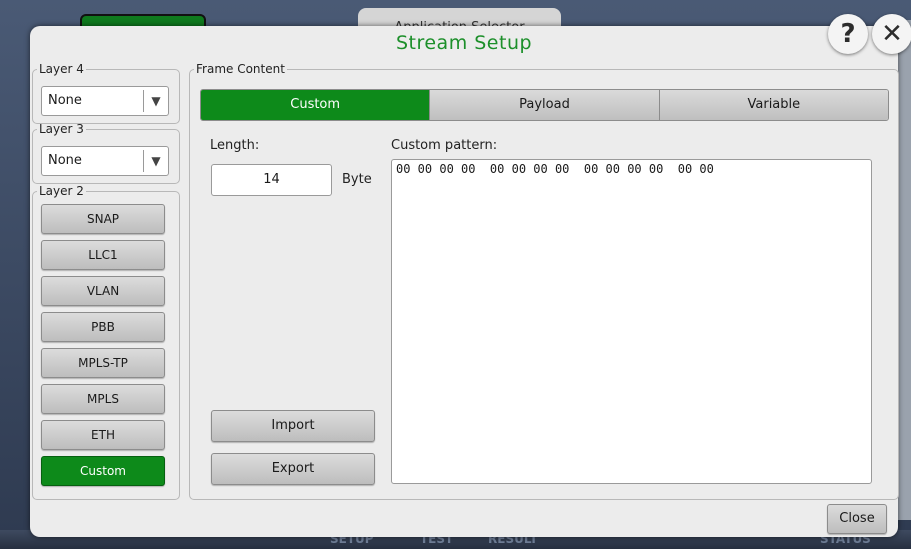 This screenshot has height=549, width=911. What do you see at coordinates (103, 219) in the screenshot?
I see `layer2-snap-button: SNAP` at bounding box center [103, 219].